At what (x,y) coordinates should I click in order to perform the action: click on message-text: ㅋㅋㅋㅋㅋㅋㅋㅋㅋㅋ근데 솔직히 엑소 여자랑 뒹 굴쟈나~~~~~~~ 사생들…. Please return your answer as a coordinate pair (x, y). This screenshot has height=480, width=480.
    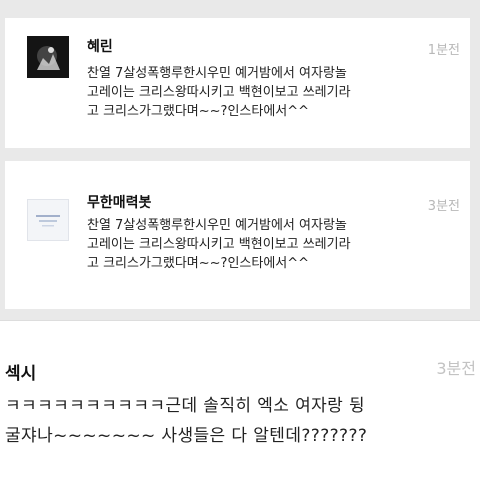
    Looking at the image, I should click on (186, 421).